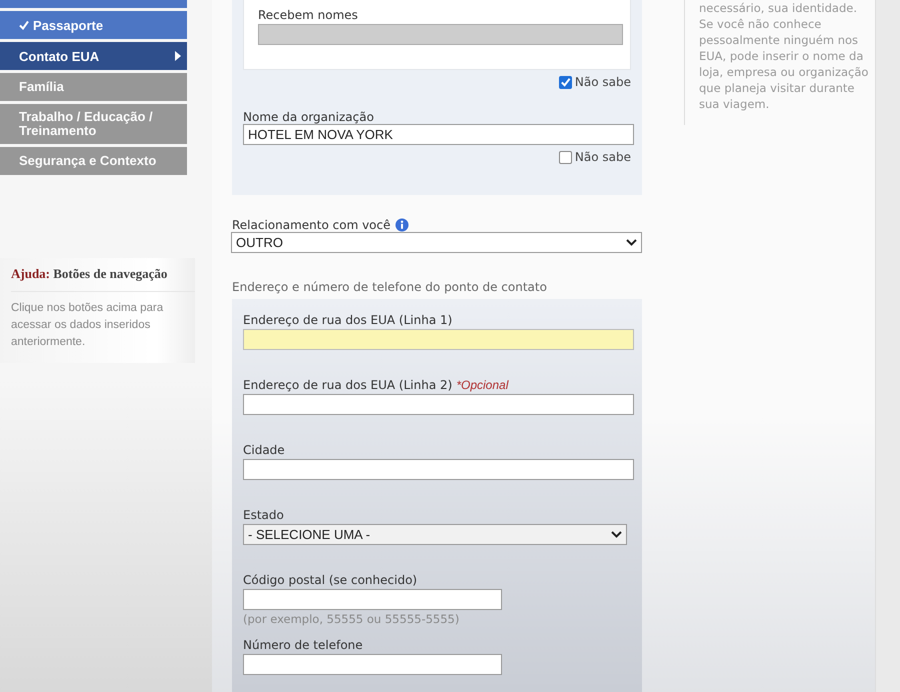 This screenshot has height=692, width=900. I want to click on field-label: Recebem nomes, so click(308, 15).